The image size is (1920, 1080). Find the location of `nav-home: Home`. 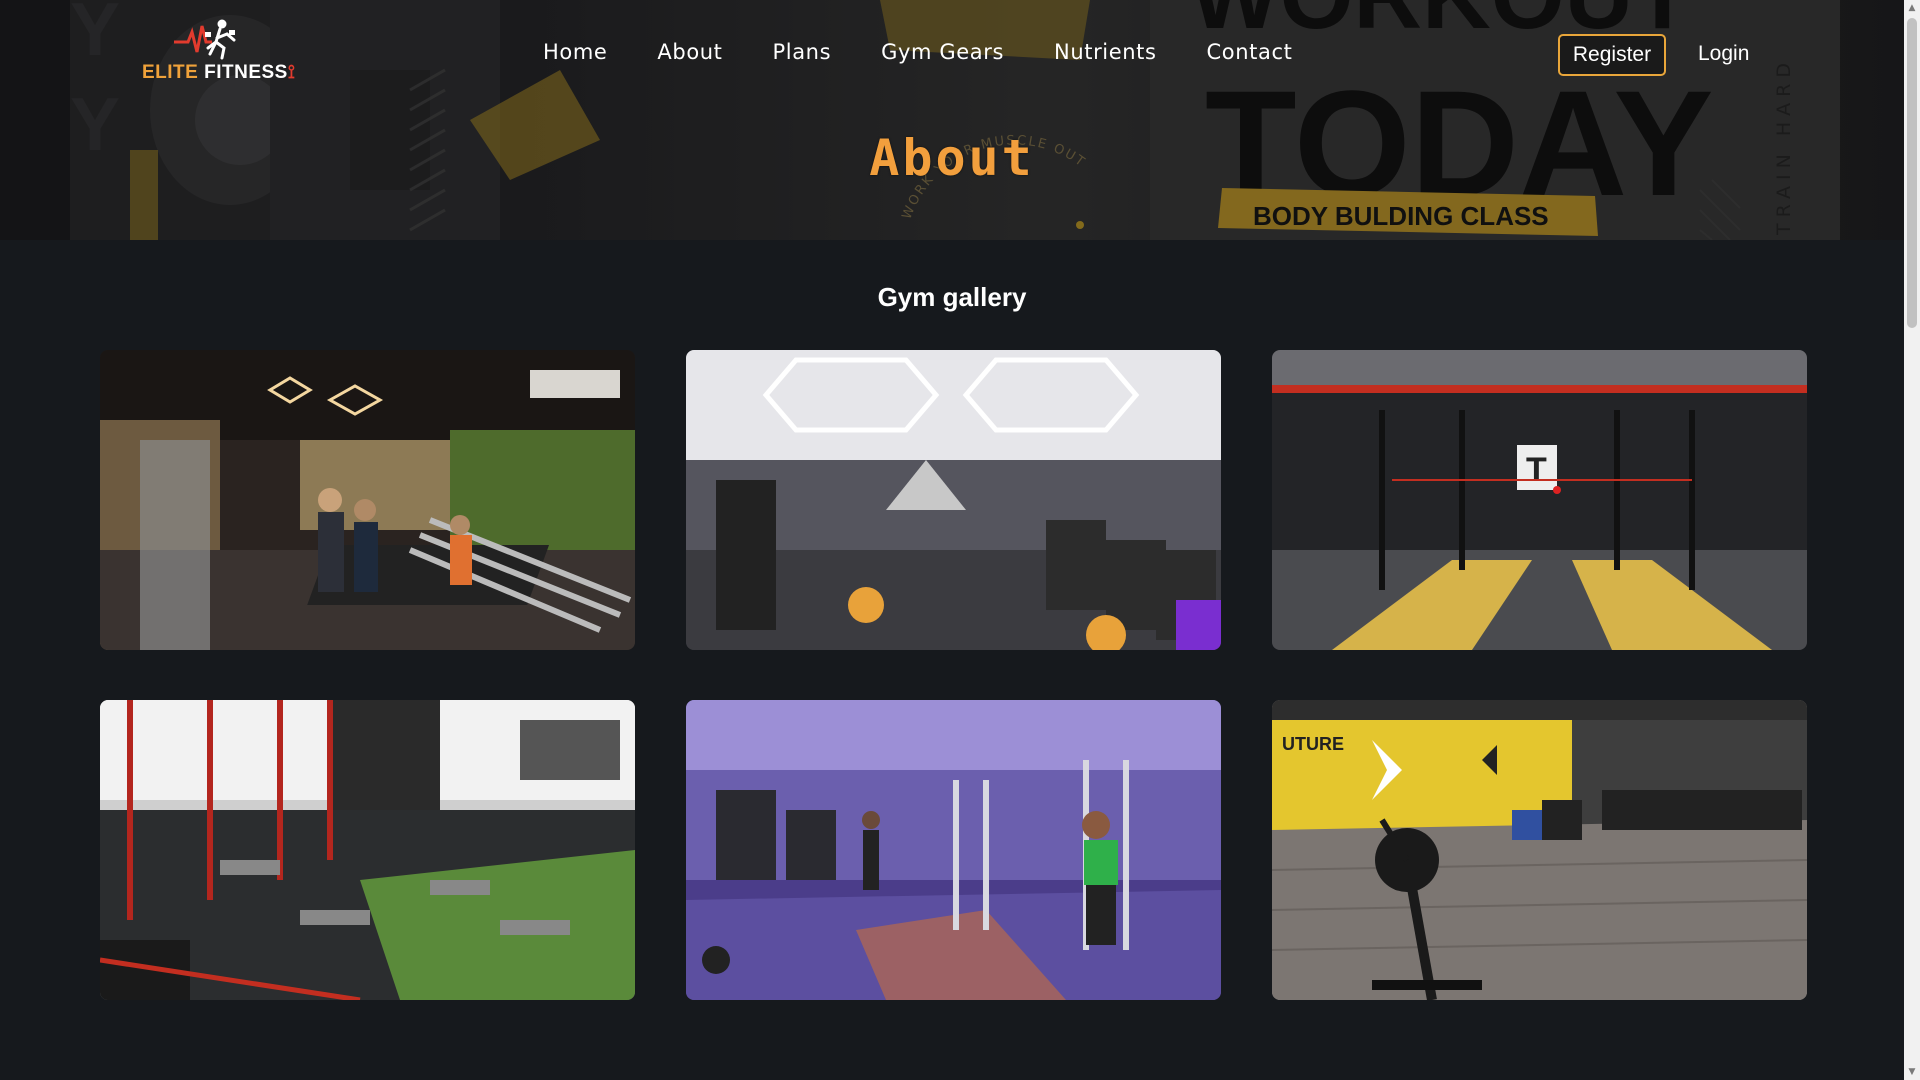

nav-home: Home is located at coordinates (575, 52).